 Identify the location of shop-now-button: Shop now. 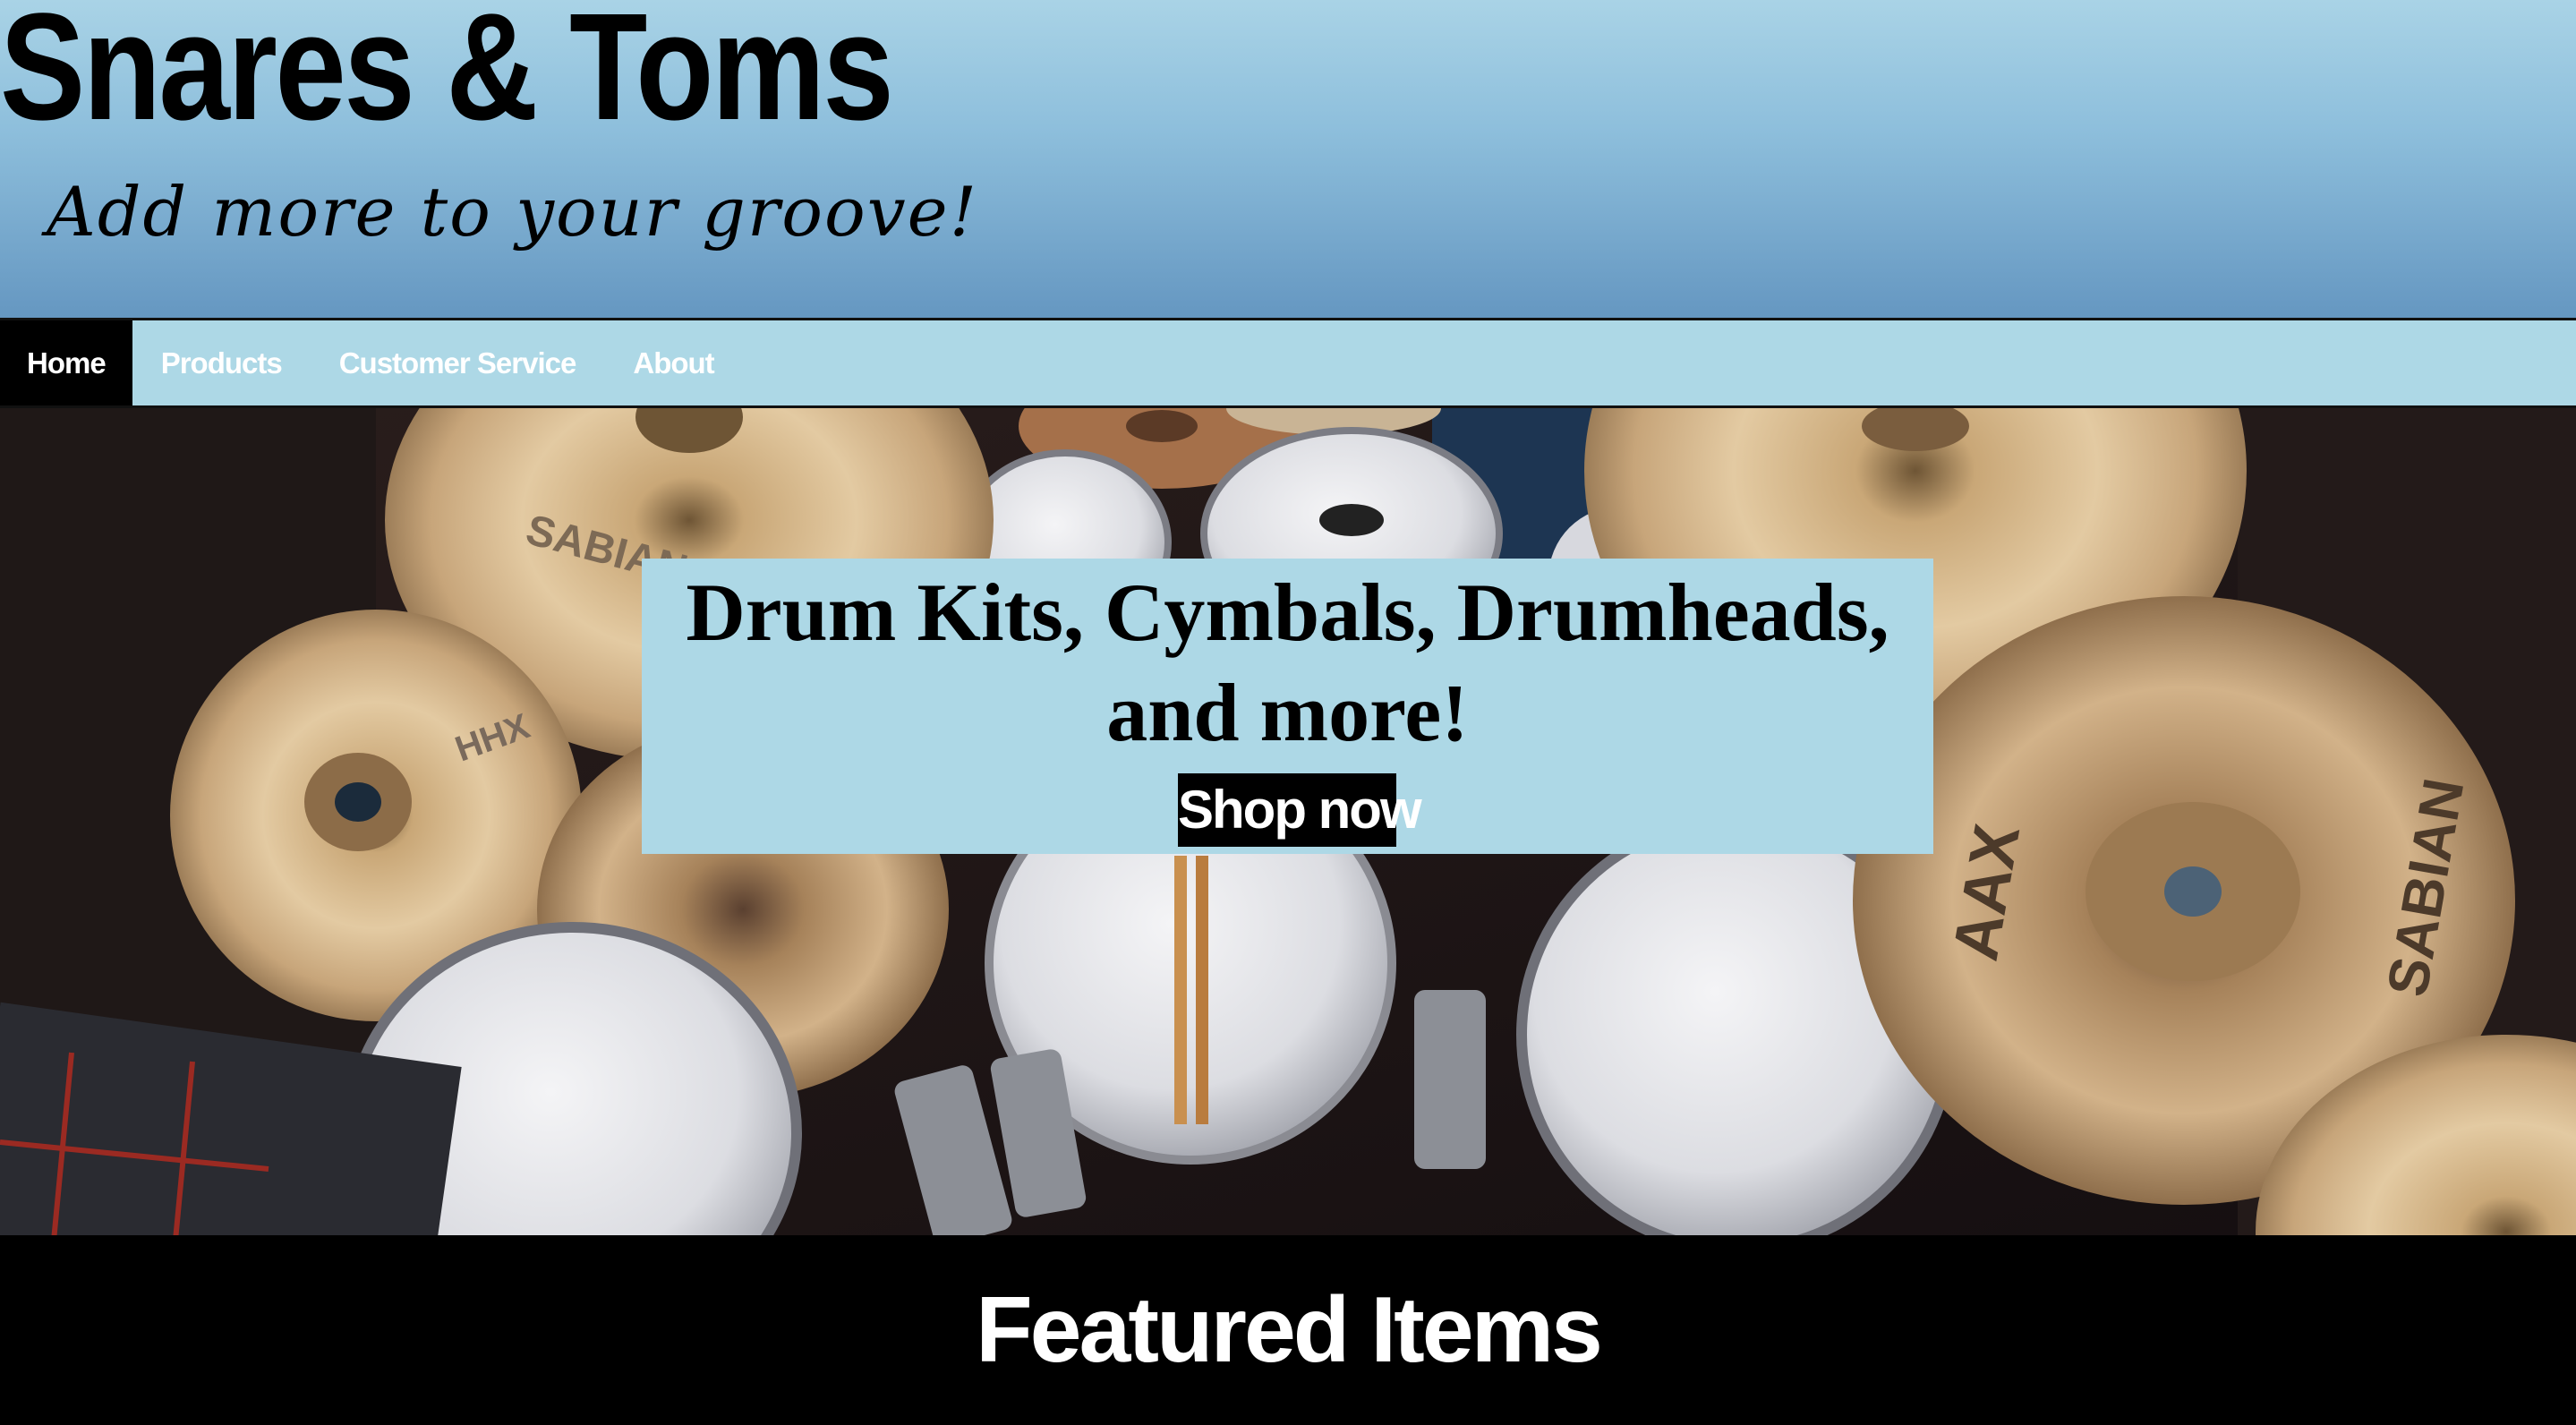
(1300, 810).